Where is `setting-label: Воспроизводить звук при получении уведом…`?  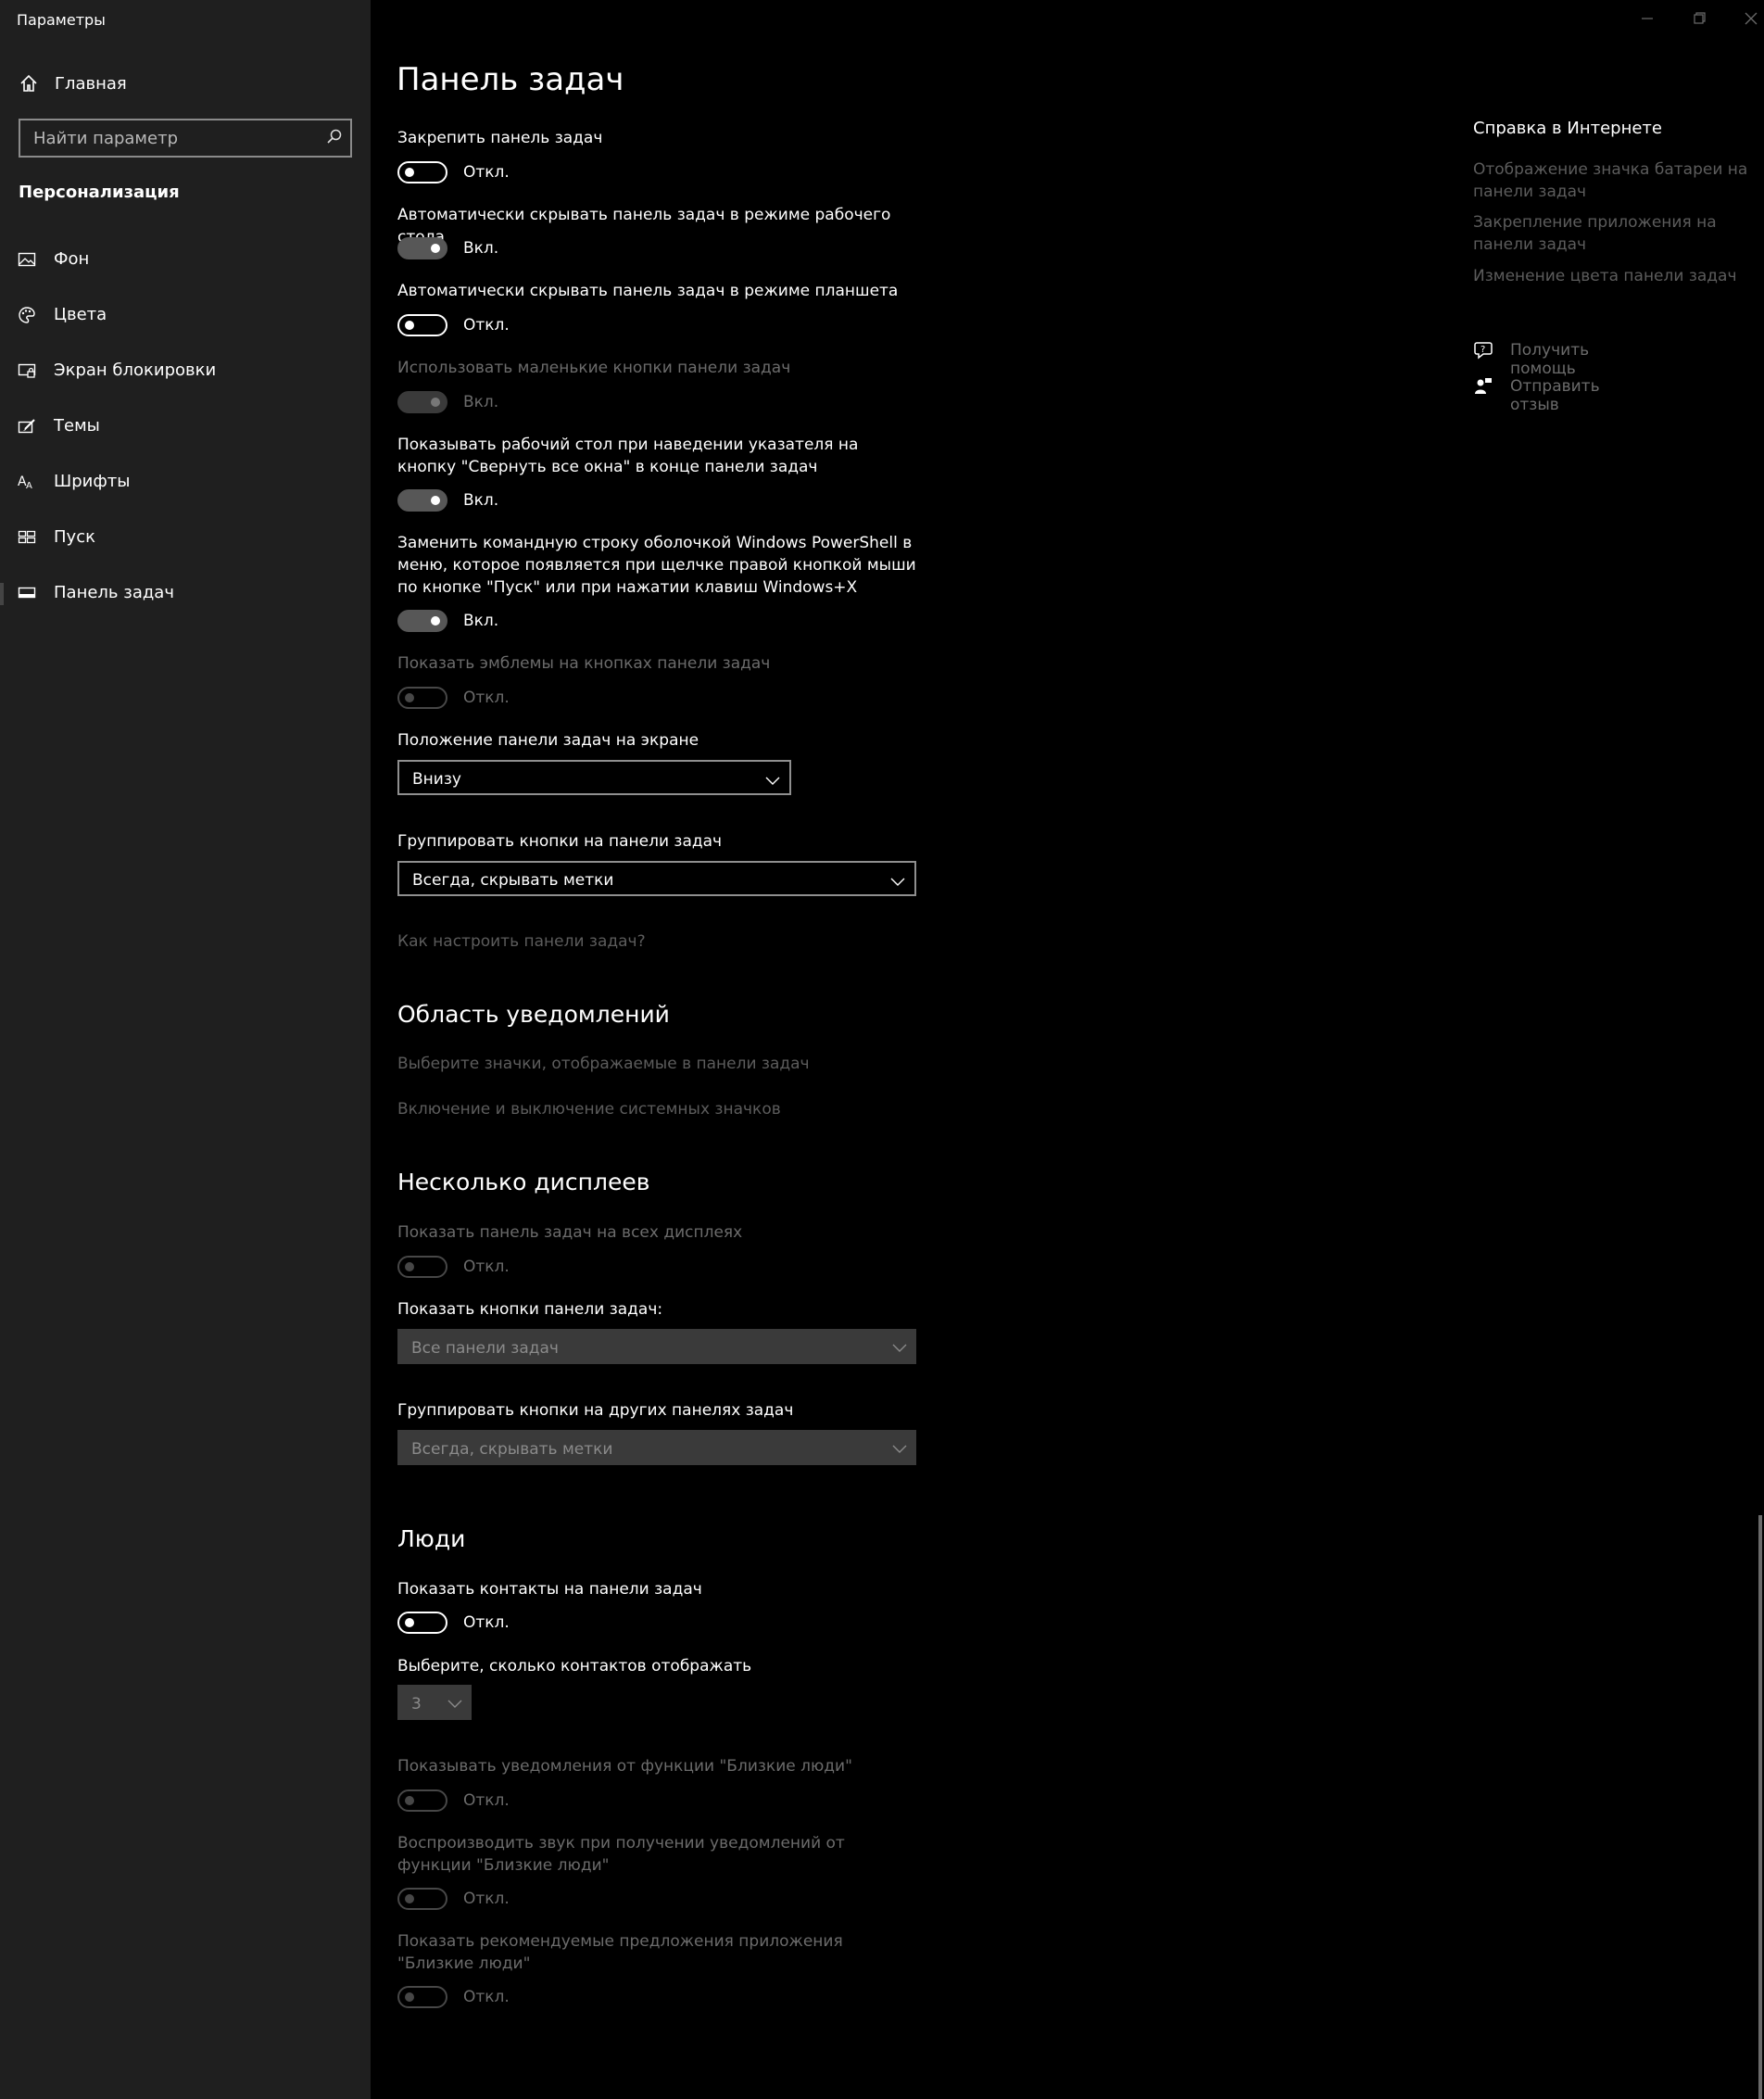
setting-label: Воспроизводить звук при получении уведом… is located at coordinates (621, 1854).